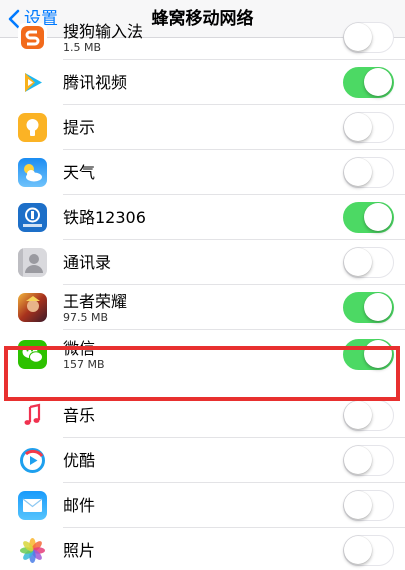 The width and height of the screenshot is (405, 570). Describe the element at coordinates (32, 460) in the screenshot. I see `youku-icon` at that location.